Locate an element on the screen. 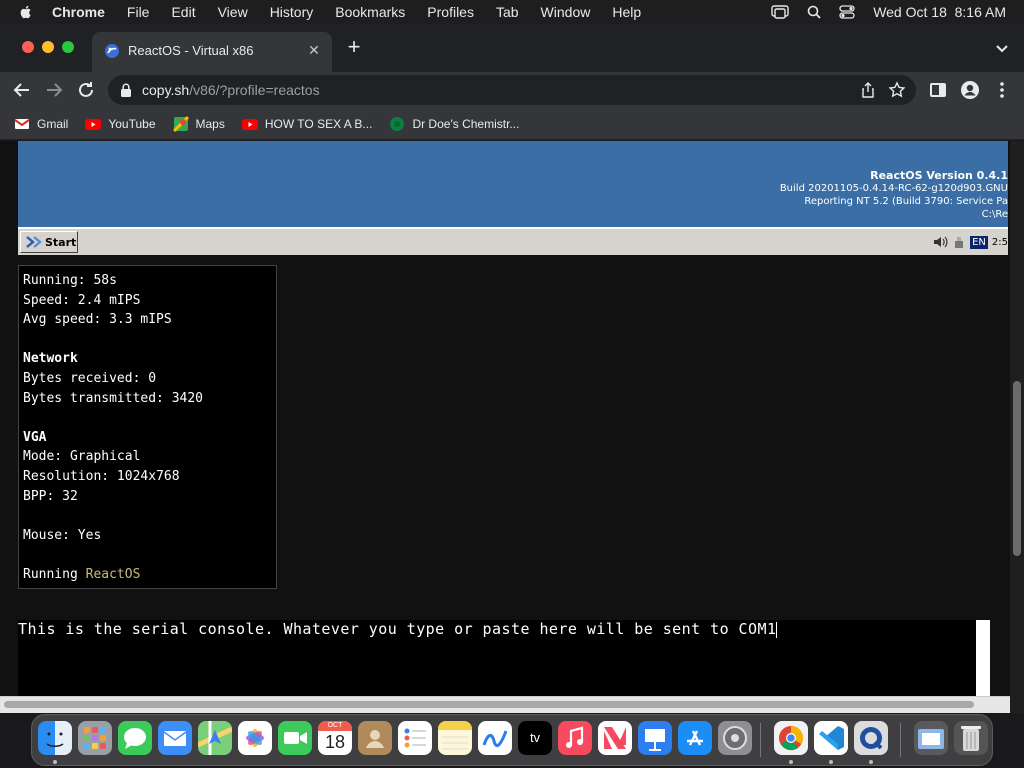 Image resolution: width=1024 pixels, height=768 pixels. profile-avatar-icon is located at coordinates (970, 90).